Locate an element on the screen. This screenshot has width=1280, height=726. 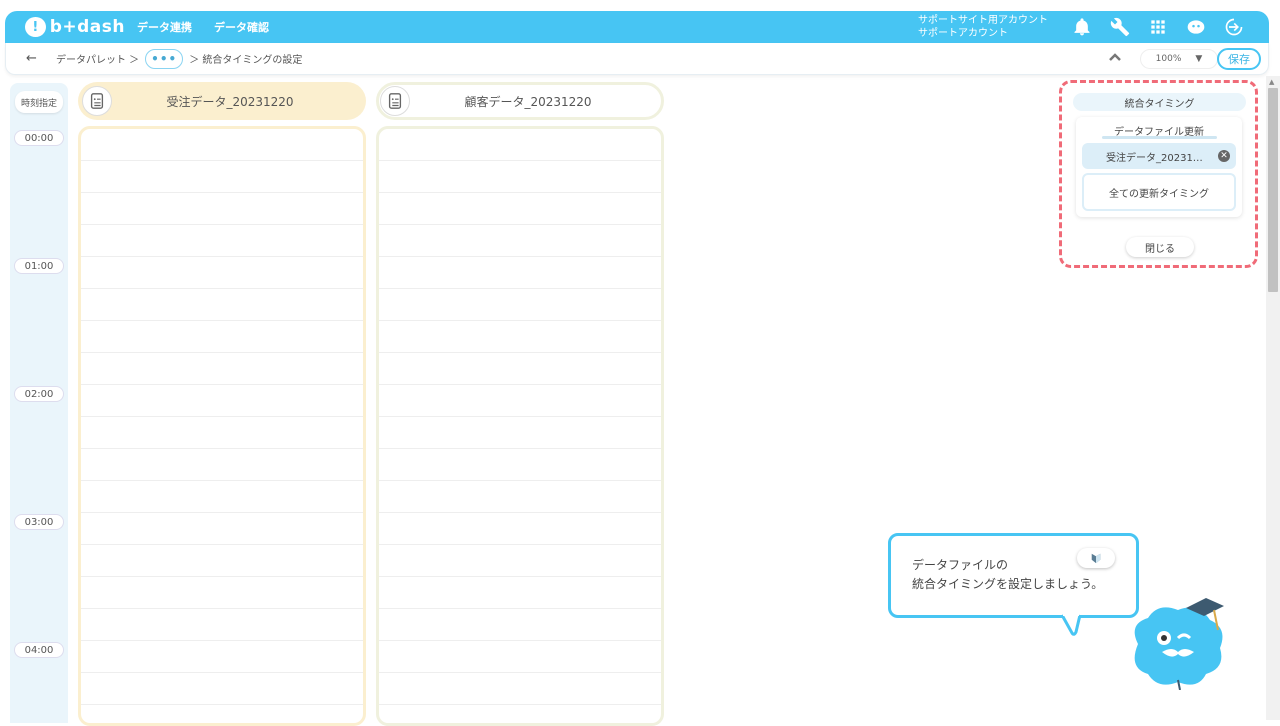
time-tick: 03:00 is located at coordinates (39, 522).